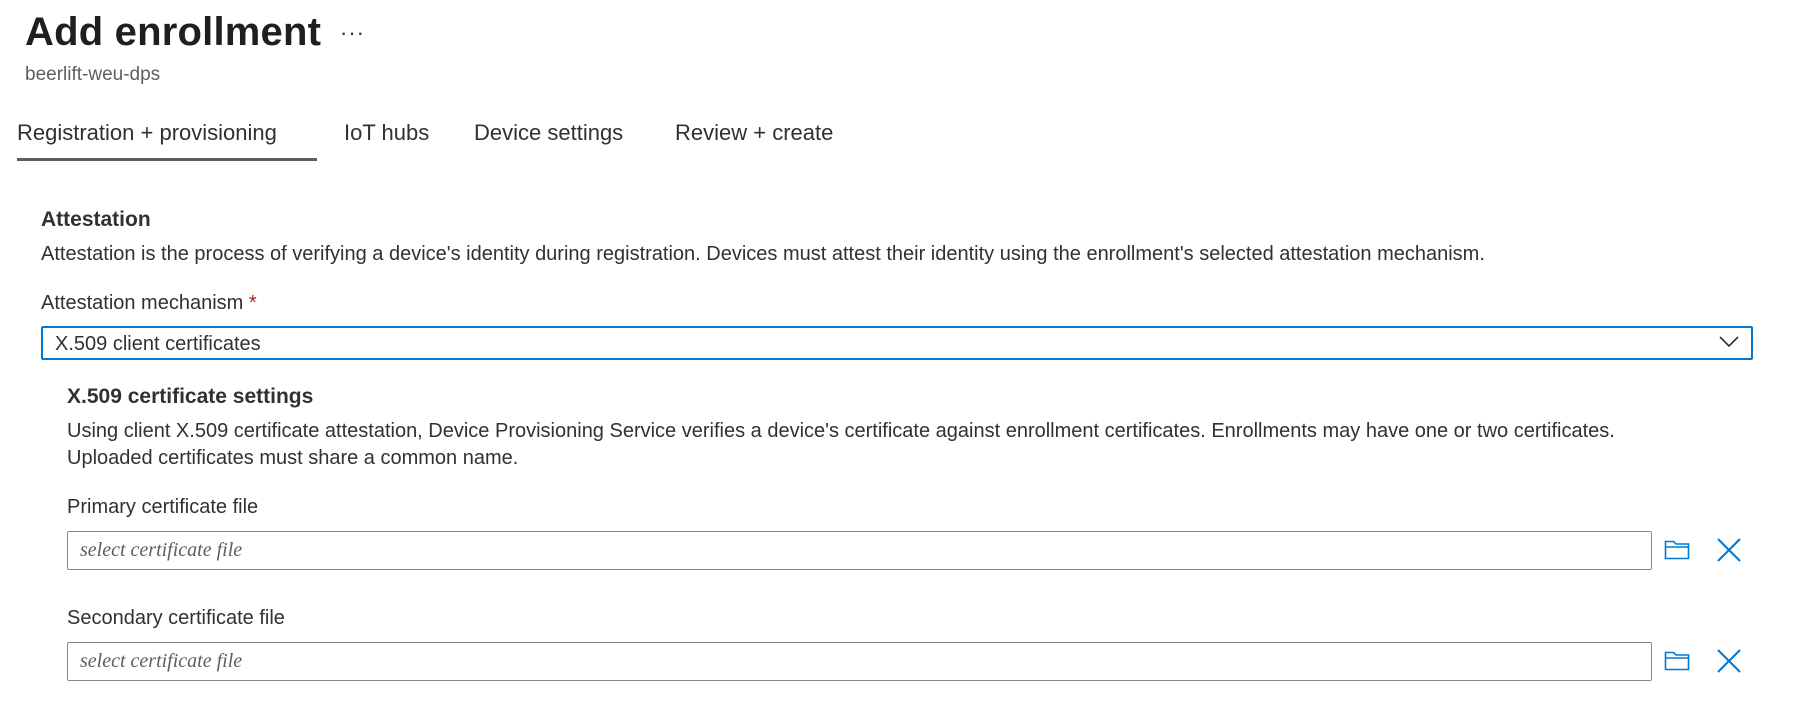 Image resolution: width=1814 pixels, height=709 pixels. Describe the element at coordinates (548, 138) in the screenshot. I see `tab-device-settings: Device settings` at that location.